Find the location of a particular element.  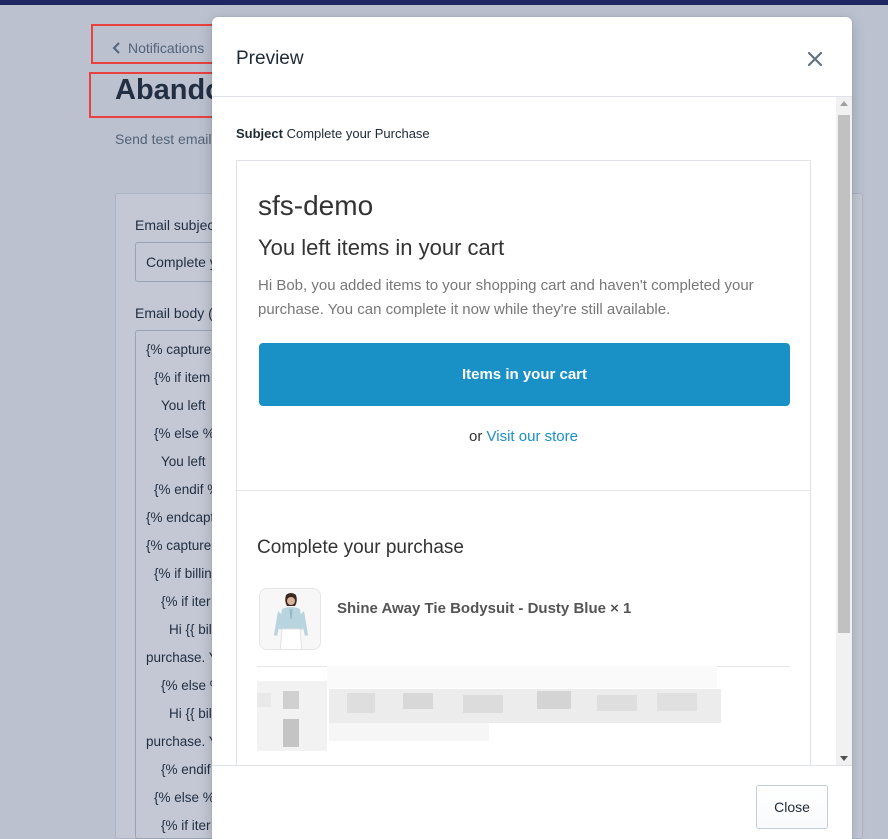

or-visit-store: or Visit our store is located at coordinates (523, 436).